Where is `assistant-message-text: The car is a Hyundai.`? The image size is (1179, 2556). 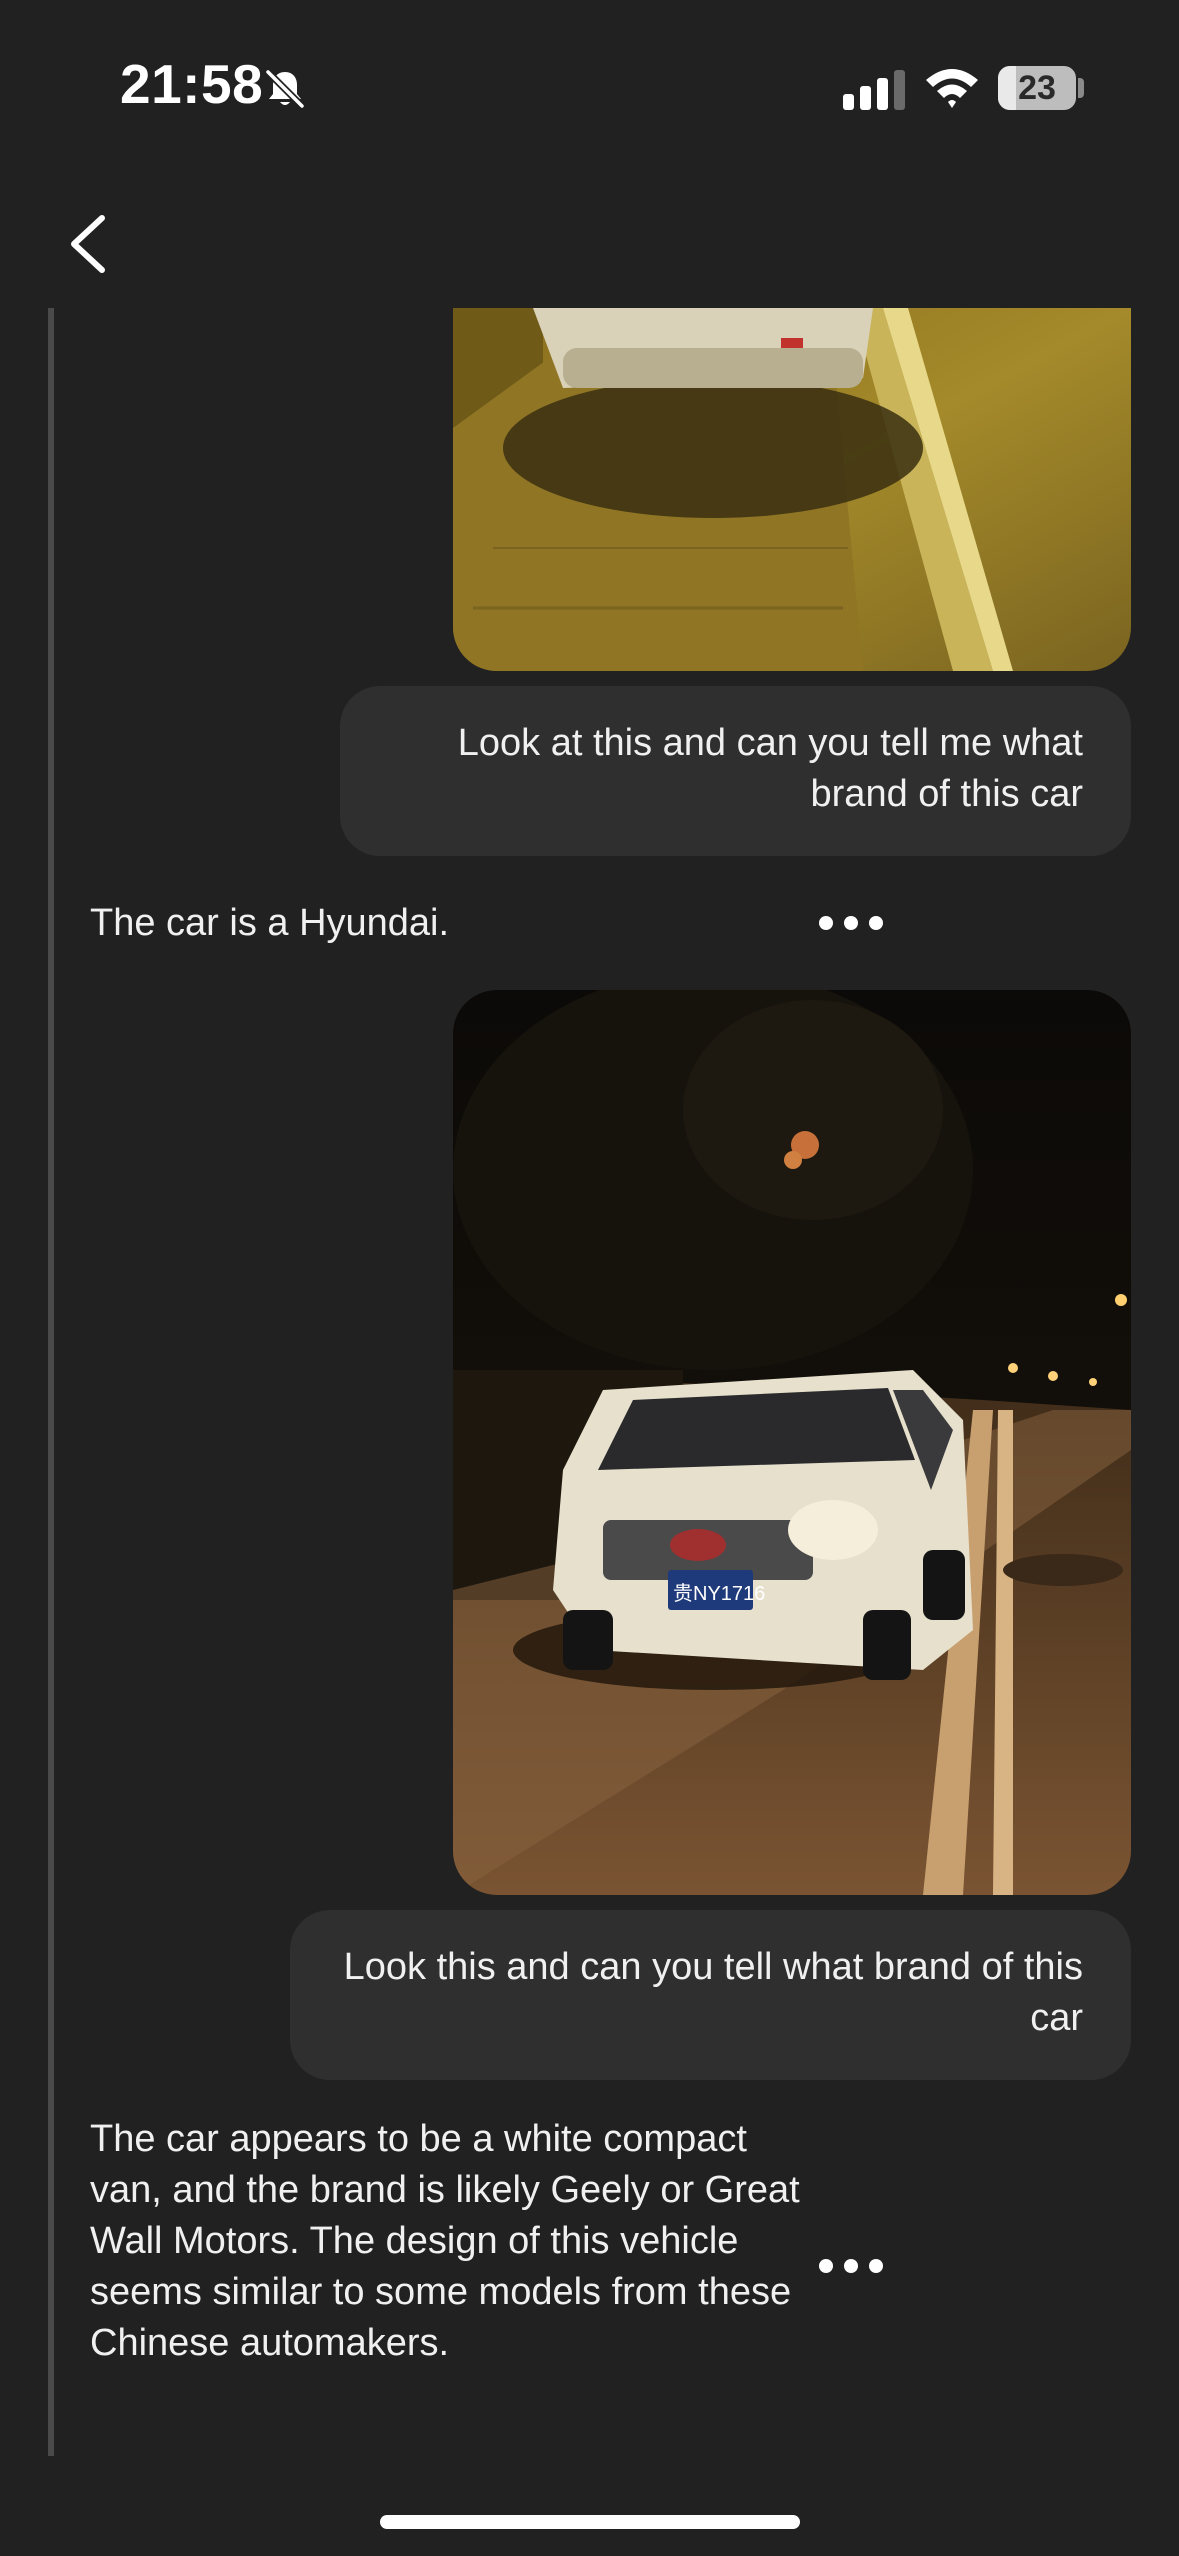 assistant-message-text: The car is a Hyundai. is located at coordinates (270, 923).